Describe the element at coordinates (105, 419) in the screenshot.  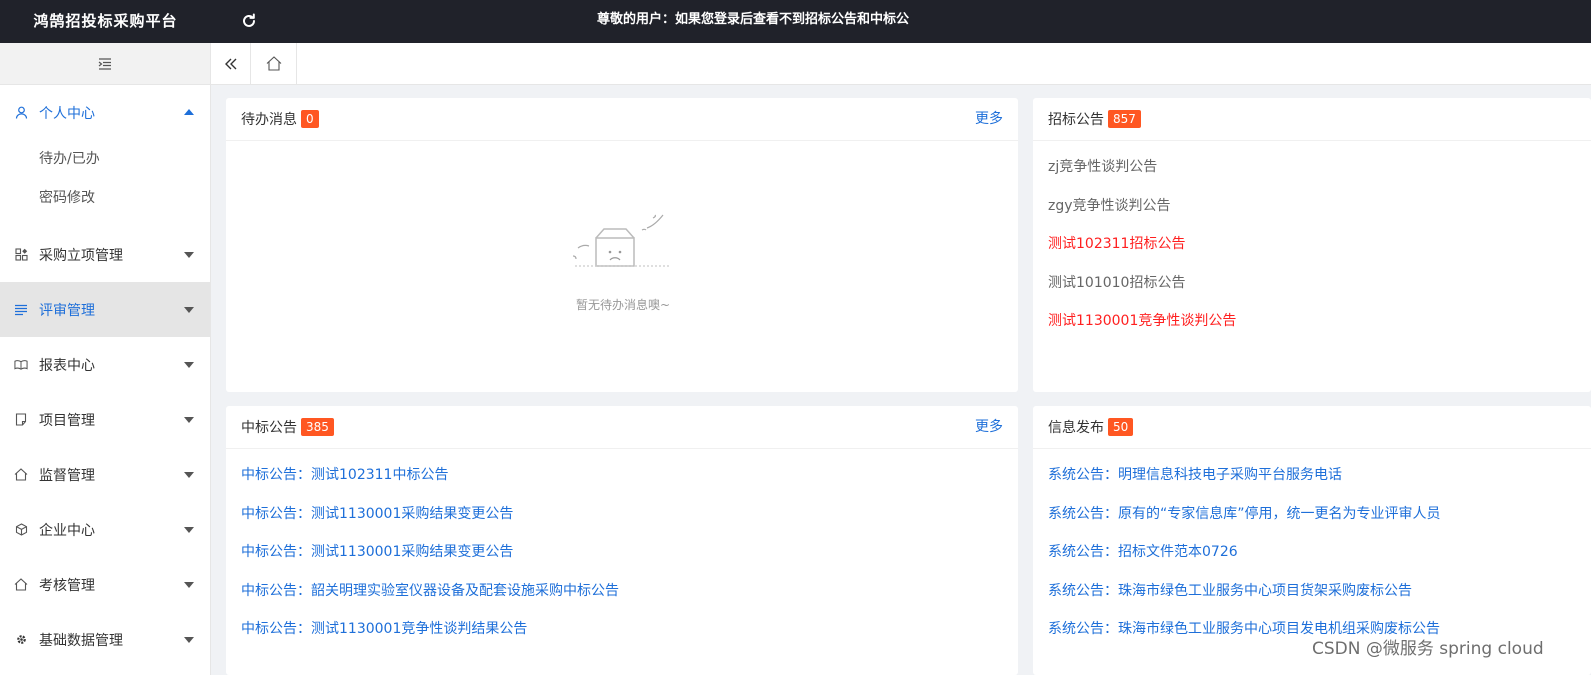
I see `sidebar-item-projects: 项目管理` at that location.